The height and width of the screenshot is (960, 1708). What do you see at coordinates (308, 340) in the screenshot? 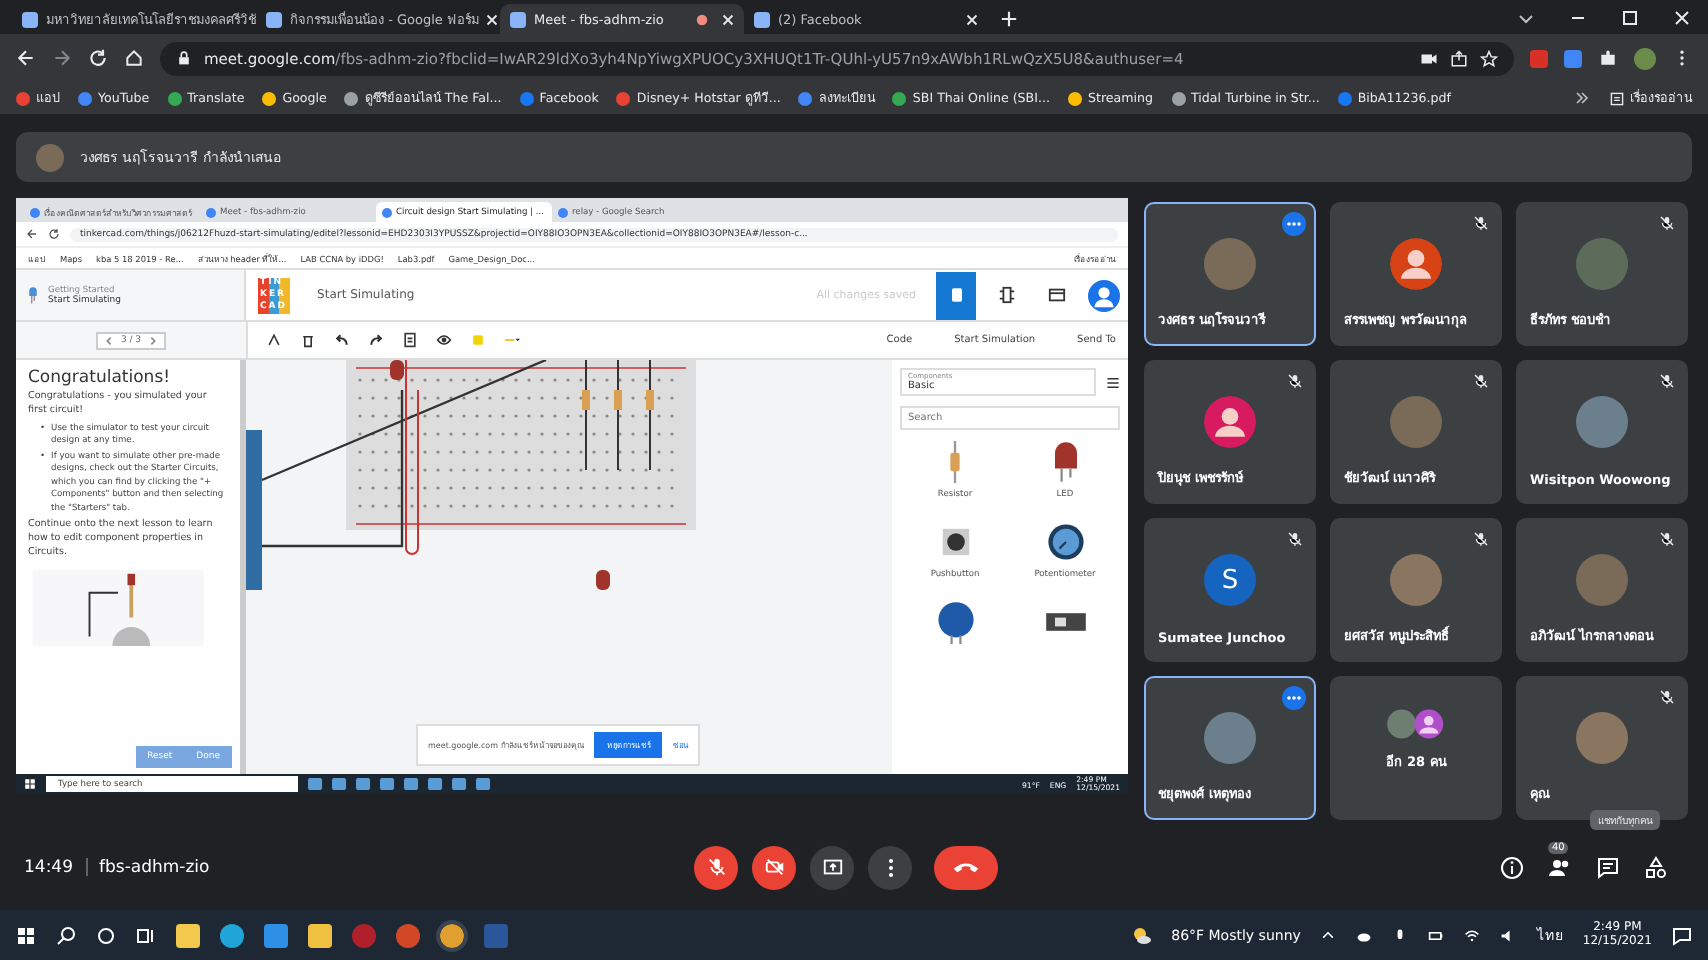
I see `trash-icon` at bounding box center [308, 340].